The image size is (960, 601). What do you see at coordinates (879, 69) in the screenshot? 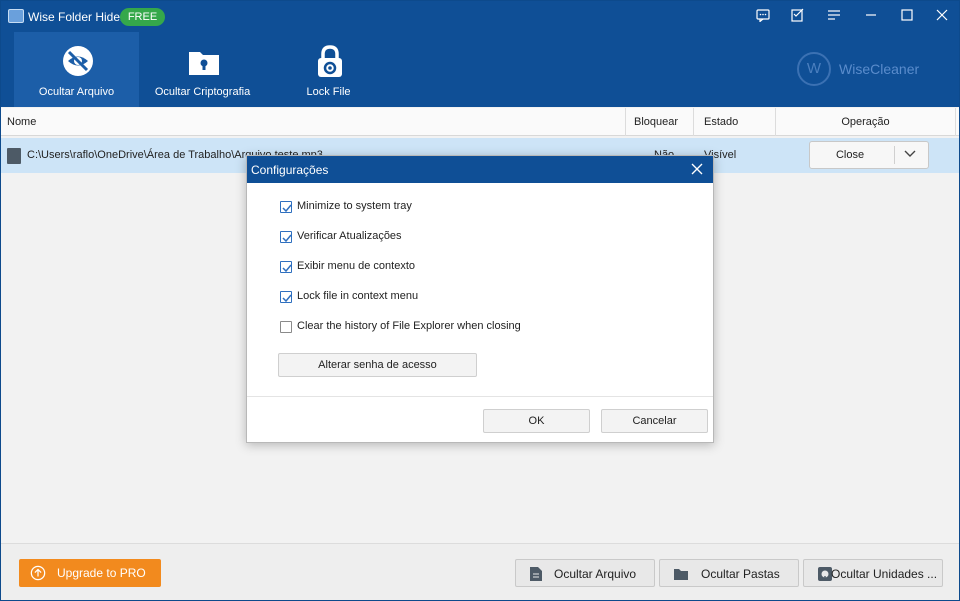
I see `brand-name: WiseCleaner` at bounding box center [879, 69].